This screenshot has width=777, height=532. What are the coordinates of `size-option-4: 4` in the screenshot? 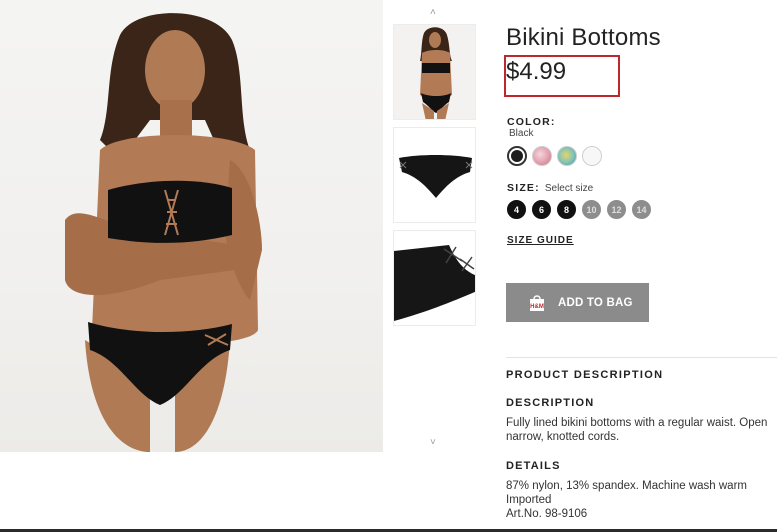 It's located at (516, 209).